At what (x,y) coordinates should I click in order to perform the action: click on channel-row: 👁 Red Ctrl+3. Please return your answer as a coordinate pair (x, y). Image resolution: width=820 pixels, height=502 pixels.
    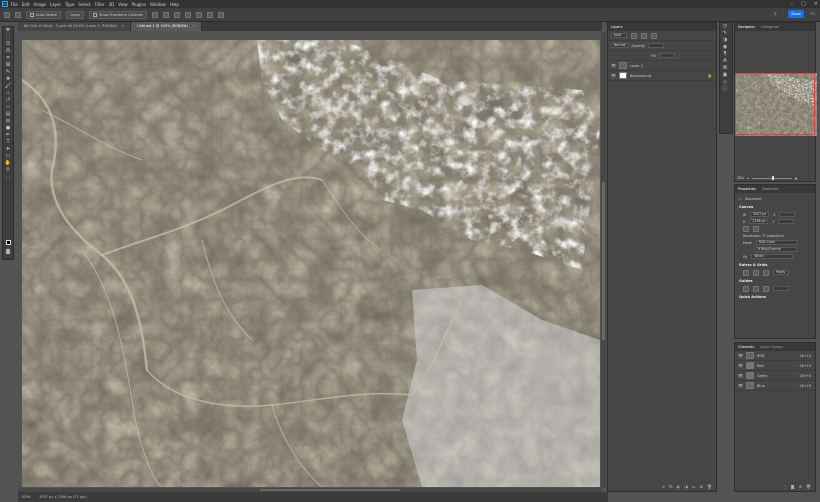
    Looking at the image, I should click on (775, 366).